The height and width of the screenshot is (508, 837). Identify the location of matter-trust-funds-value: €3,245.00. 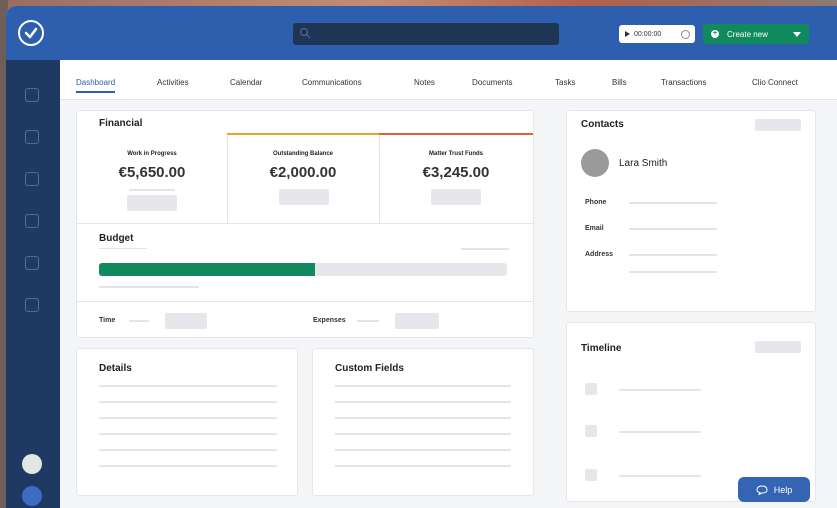
(456, 172).